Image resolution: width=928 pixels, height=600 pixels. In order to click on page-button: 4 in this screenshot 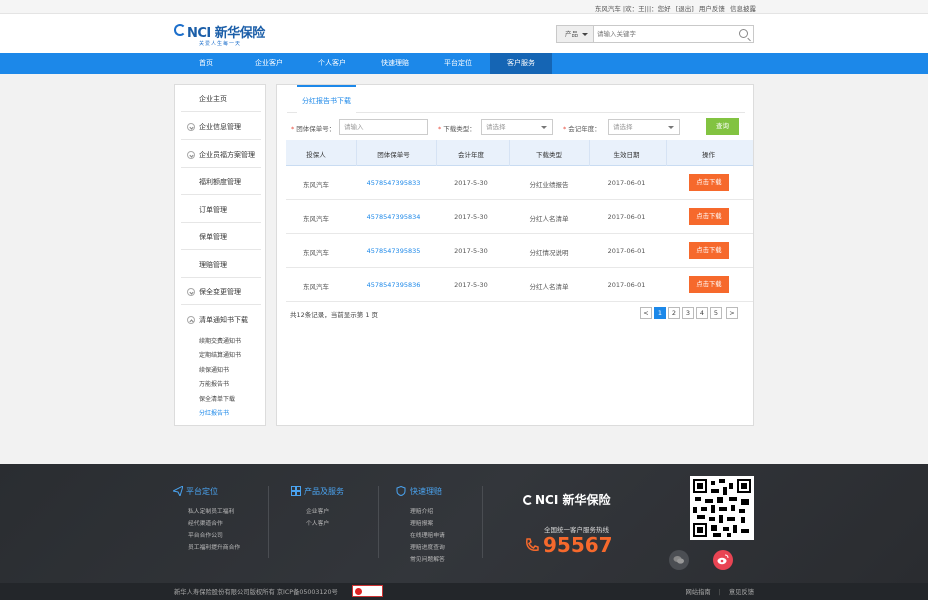, I will do `click(702, 313)`.